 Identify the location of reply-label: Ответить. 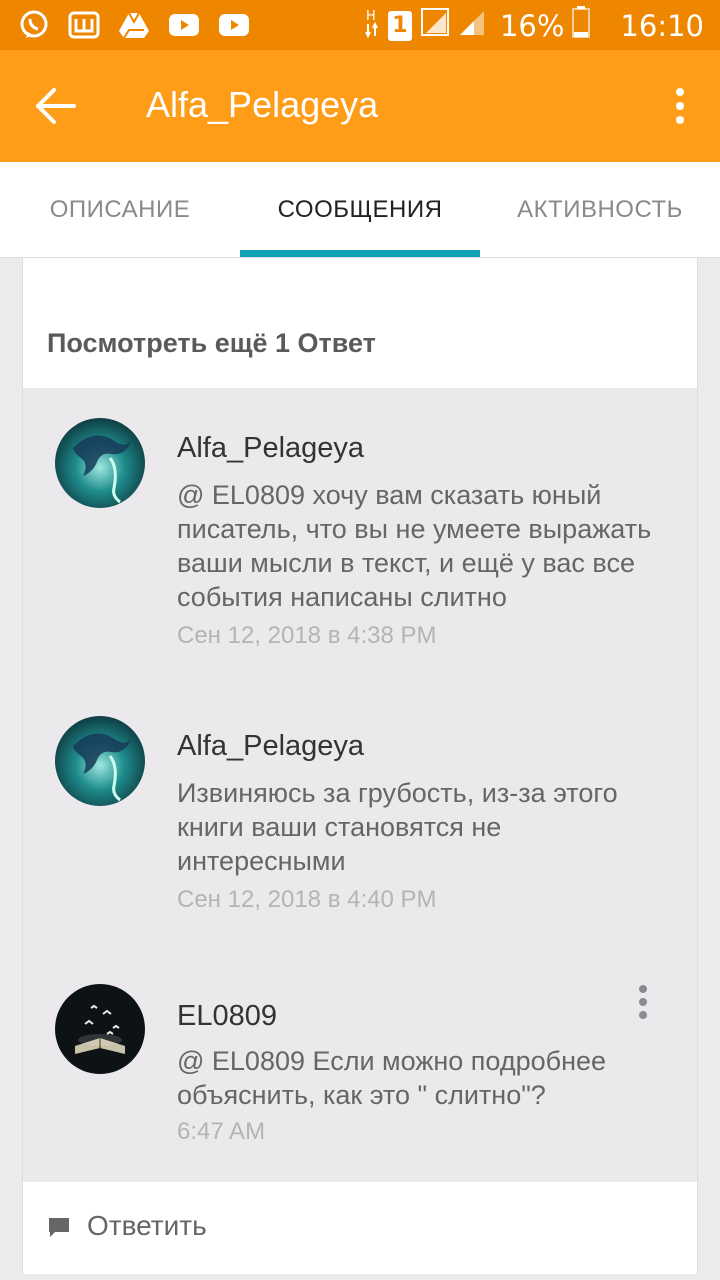
(147, 1225).